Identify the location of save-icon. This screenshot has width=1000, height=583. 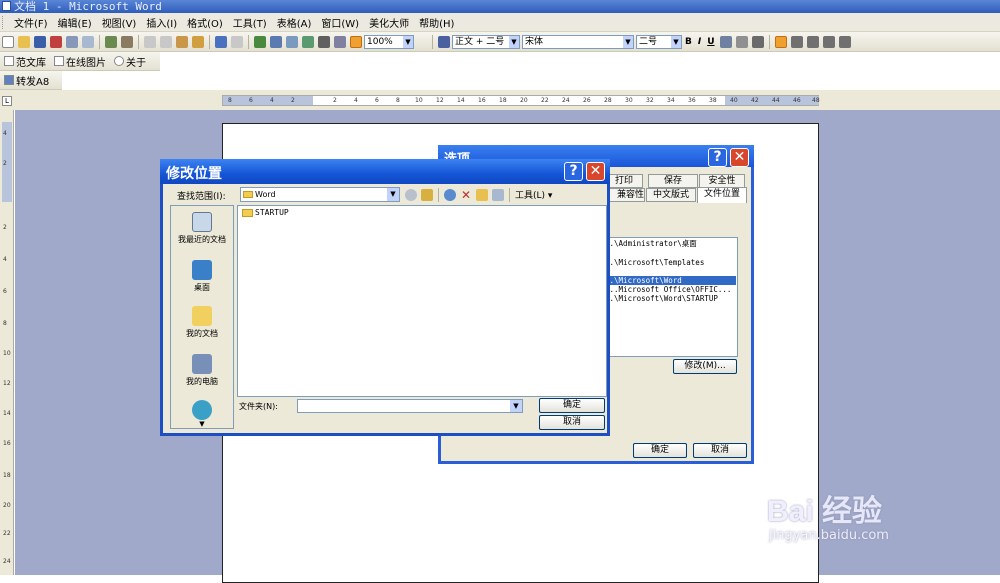
(40, 41).